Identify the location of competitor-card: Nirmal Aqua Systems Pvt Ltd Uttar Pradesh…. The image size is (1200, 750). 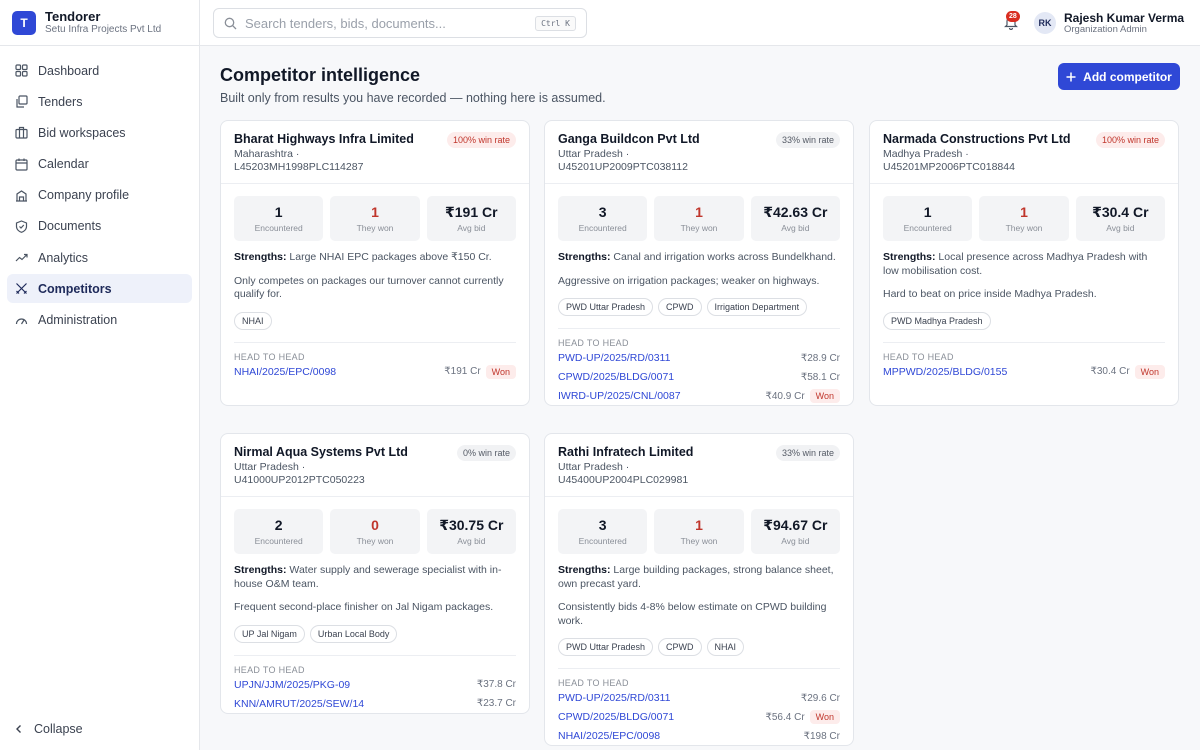
(375, 573).